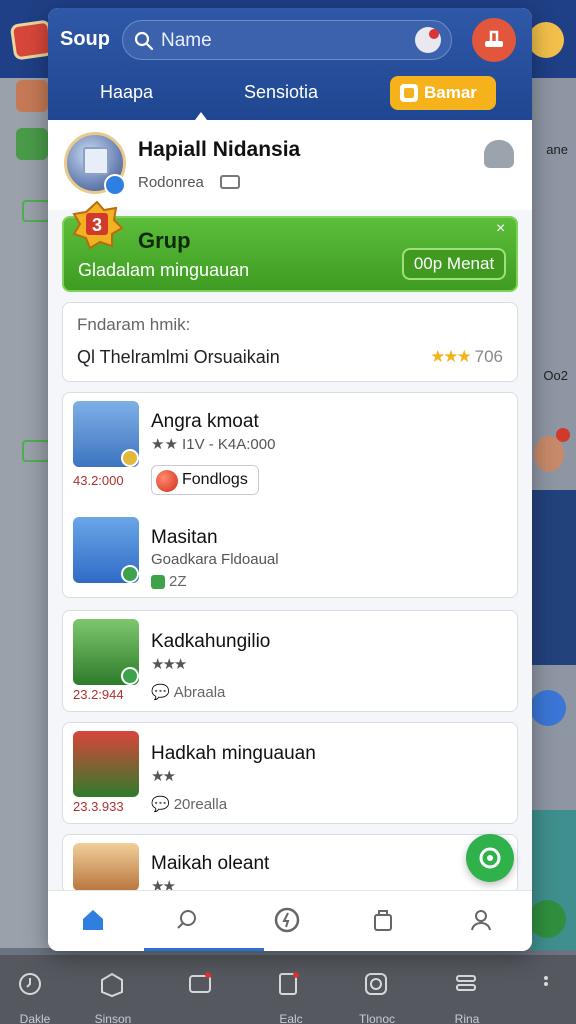  What do you see at coordinates (171, 182) in the screenshot?
I see `profile-subtitle: Rodonrea` at bounding box center [171, 182].